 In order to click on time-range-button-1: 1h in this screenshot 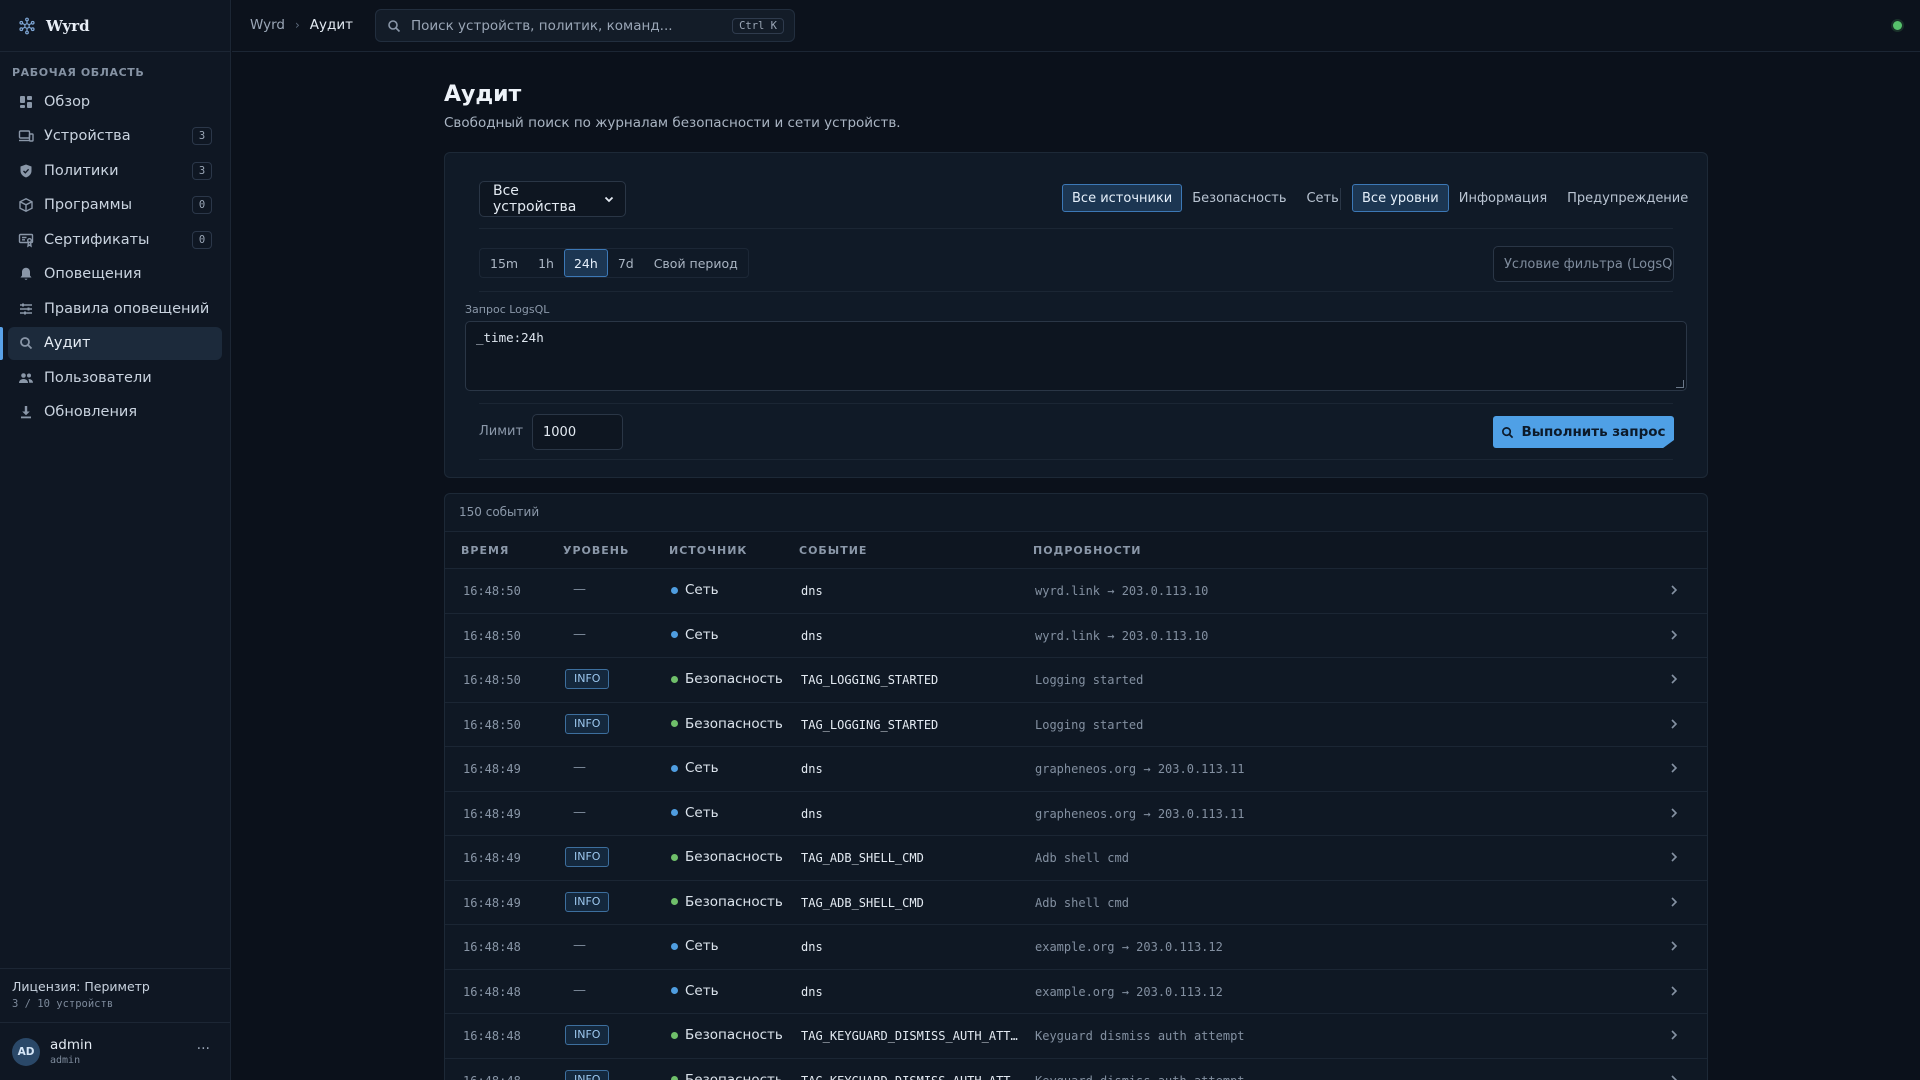, I will do `click(546, 263)`.